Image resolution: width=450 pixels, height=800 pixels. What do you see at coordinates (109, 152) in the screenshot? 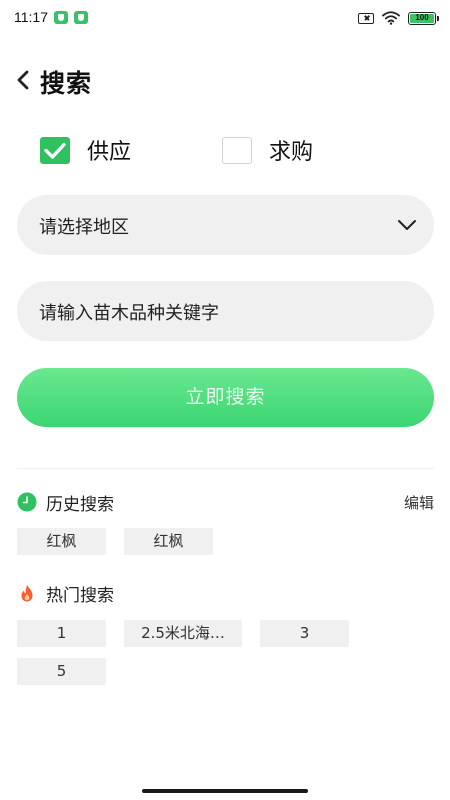
I see `supply-label: 供应` at bounding box center [109, 152].